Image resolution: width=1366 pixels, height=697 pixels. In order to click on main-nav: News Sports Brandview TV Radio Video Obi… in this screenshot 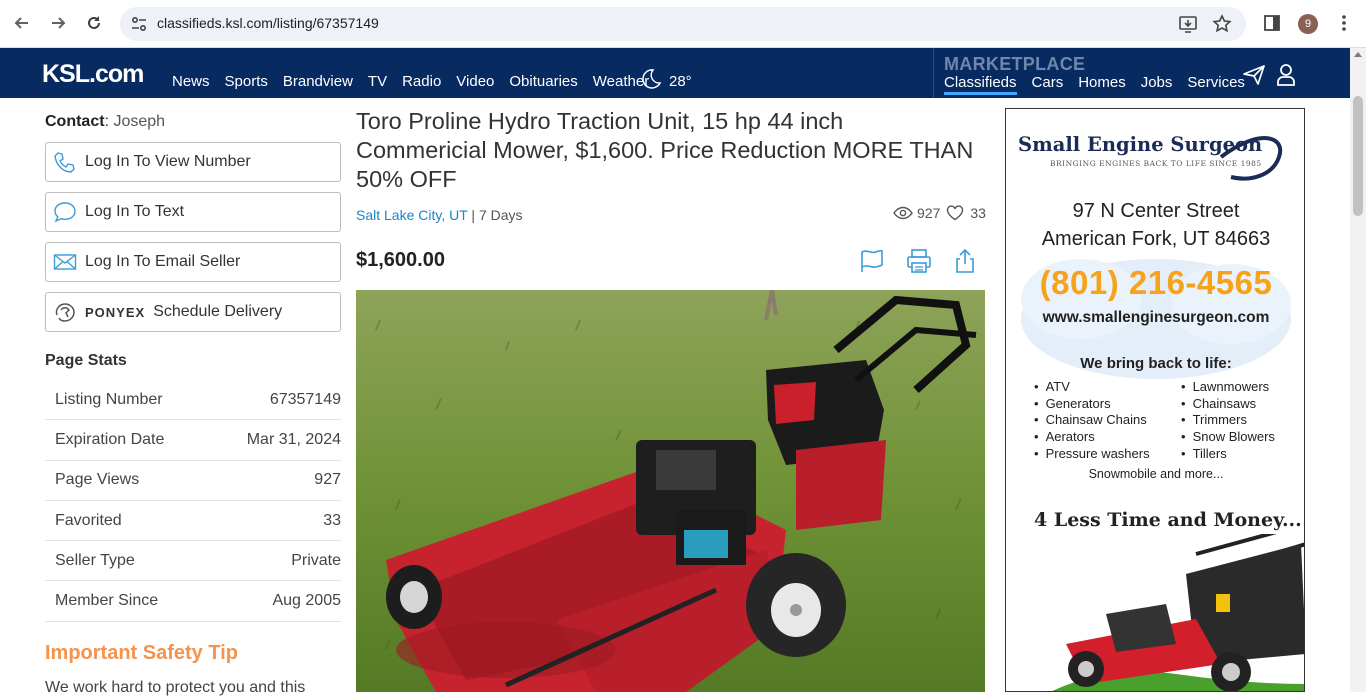, I will do `click(418, 81)`.